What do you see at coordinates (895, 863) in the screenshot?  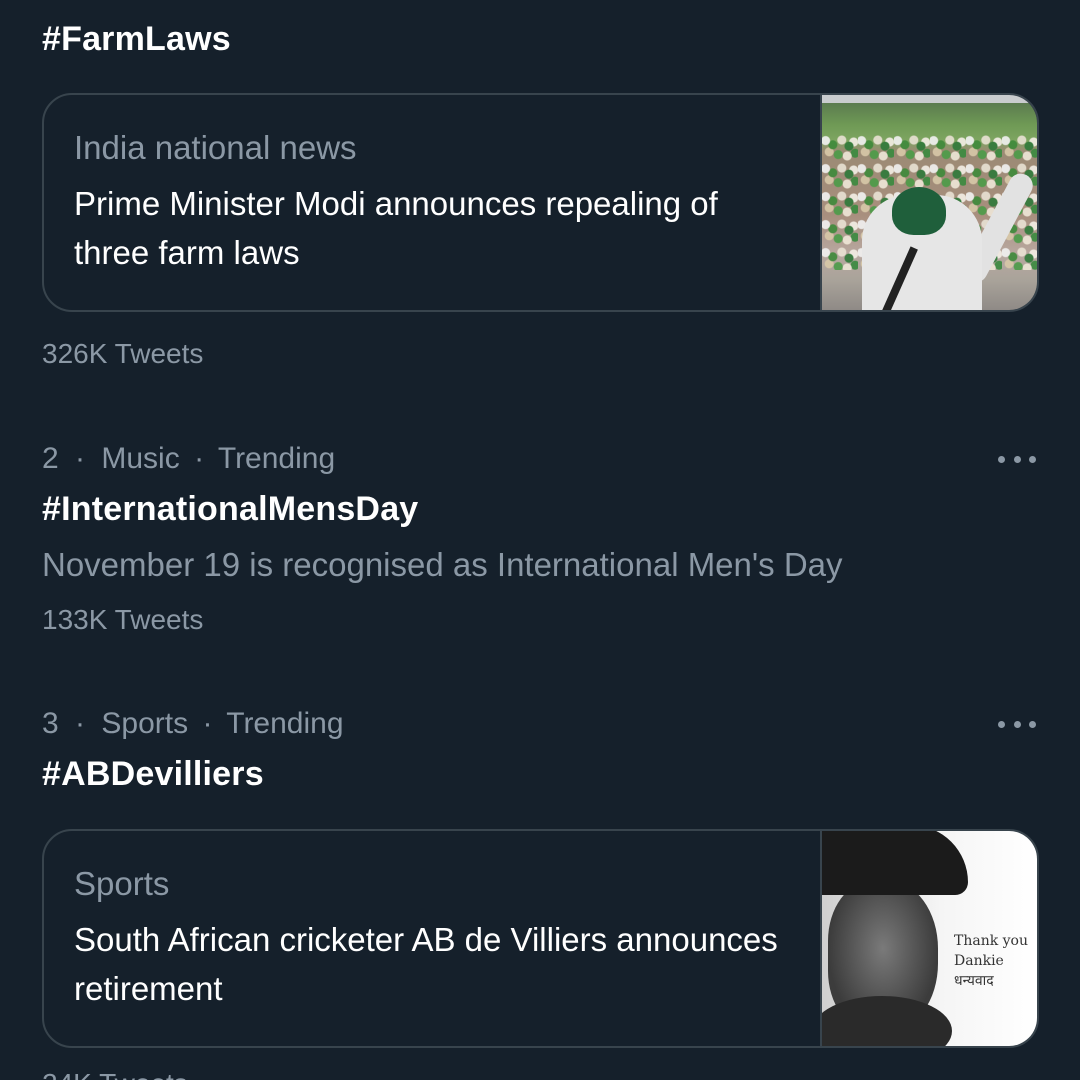 I see `cap-shape` at bounding box center [895, 863].